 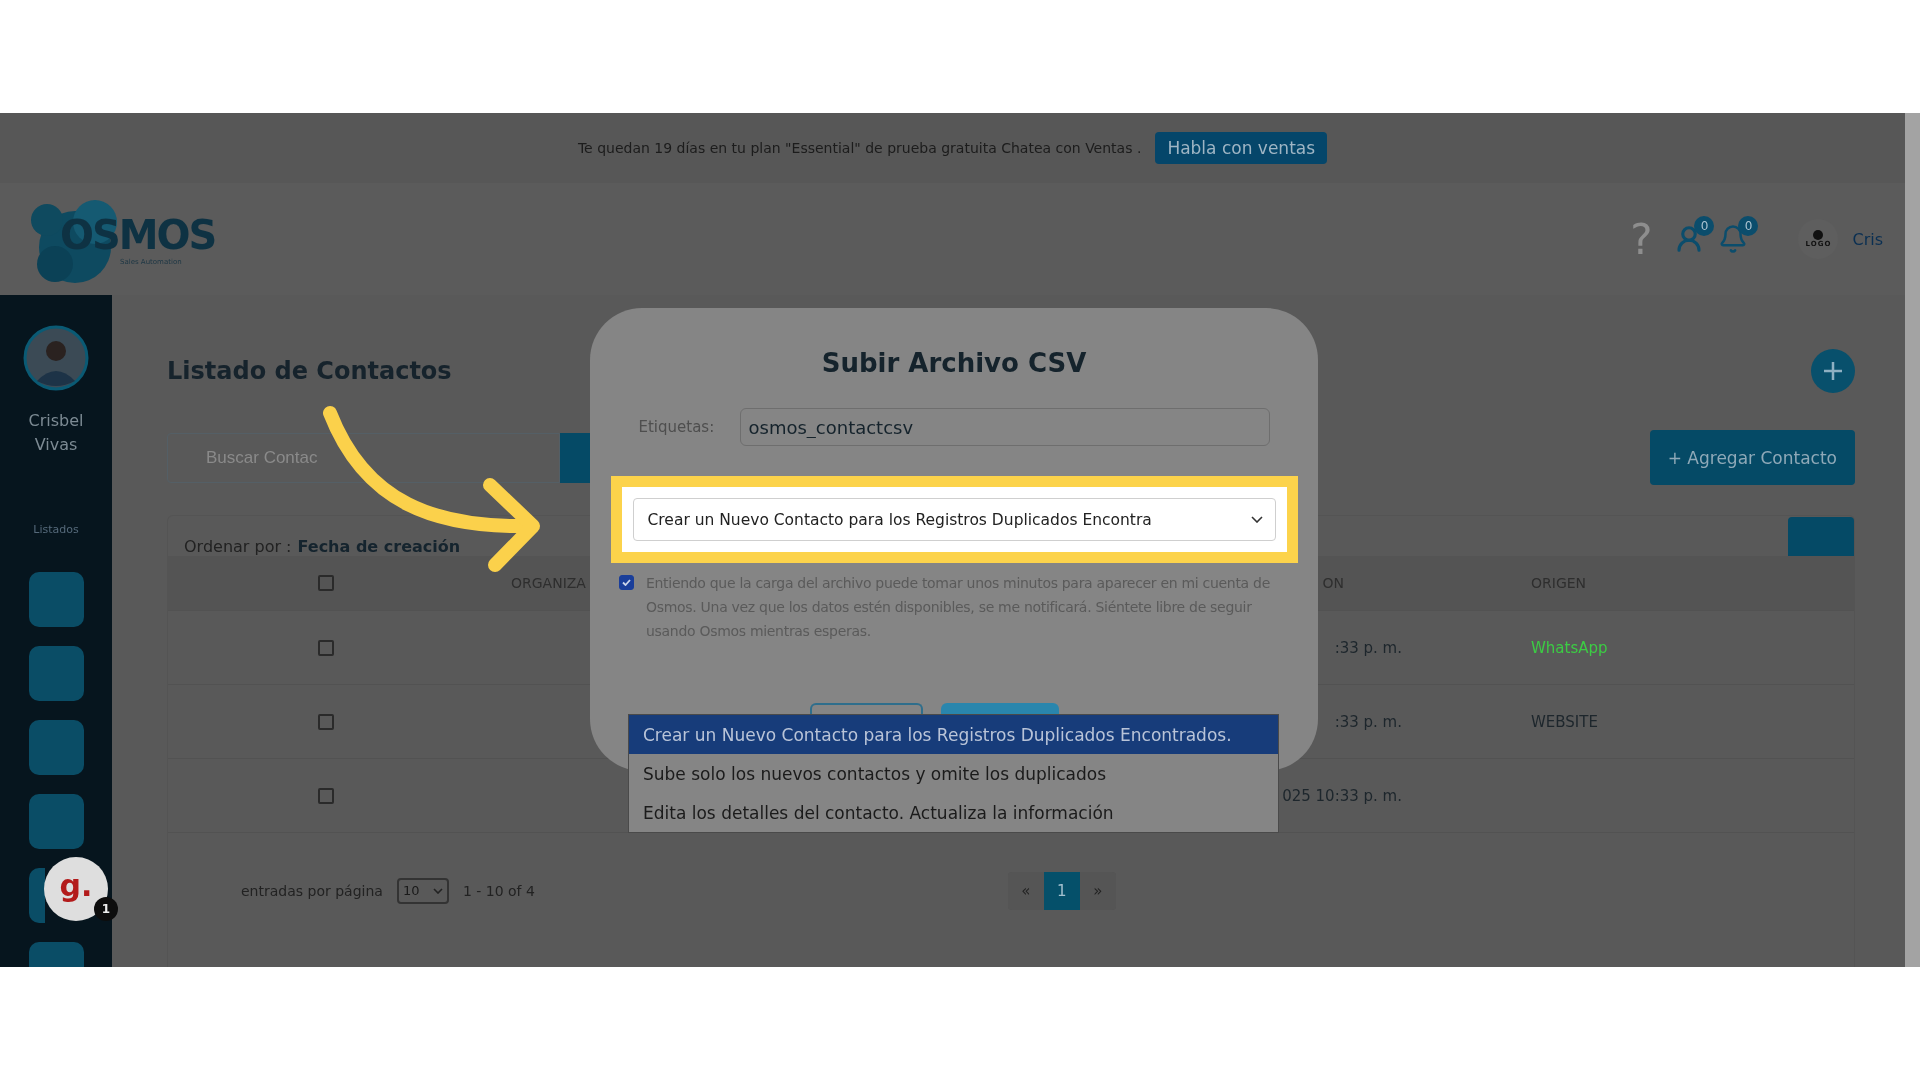 I want to click on per-page-select: 10, so click(x=422, y=890).